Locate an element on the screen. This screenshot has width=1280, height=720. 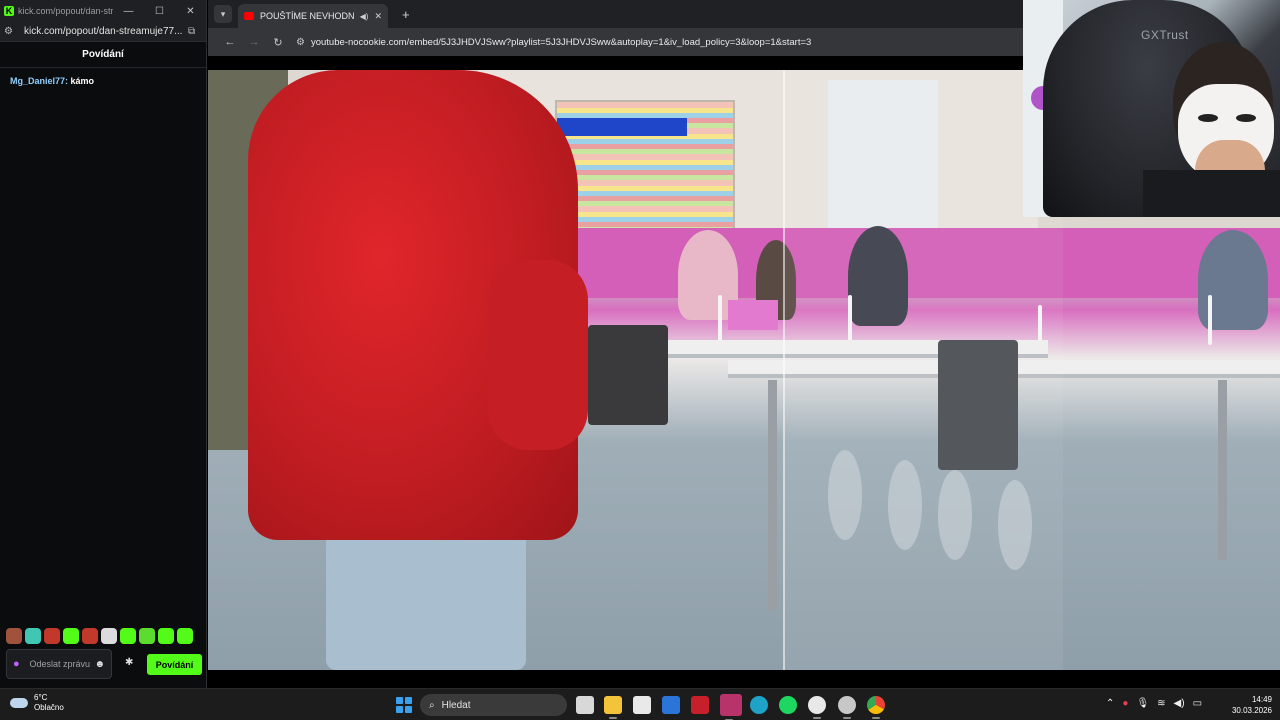
search-icon: ⌕ is located at coordinates (432, 705).